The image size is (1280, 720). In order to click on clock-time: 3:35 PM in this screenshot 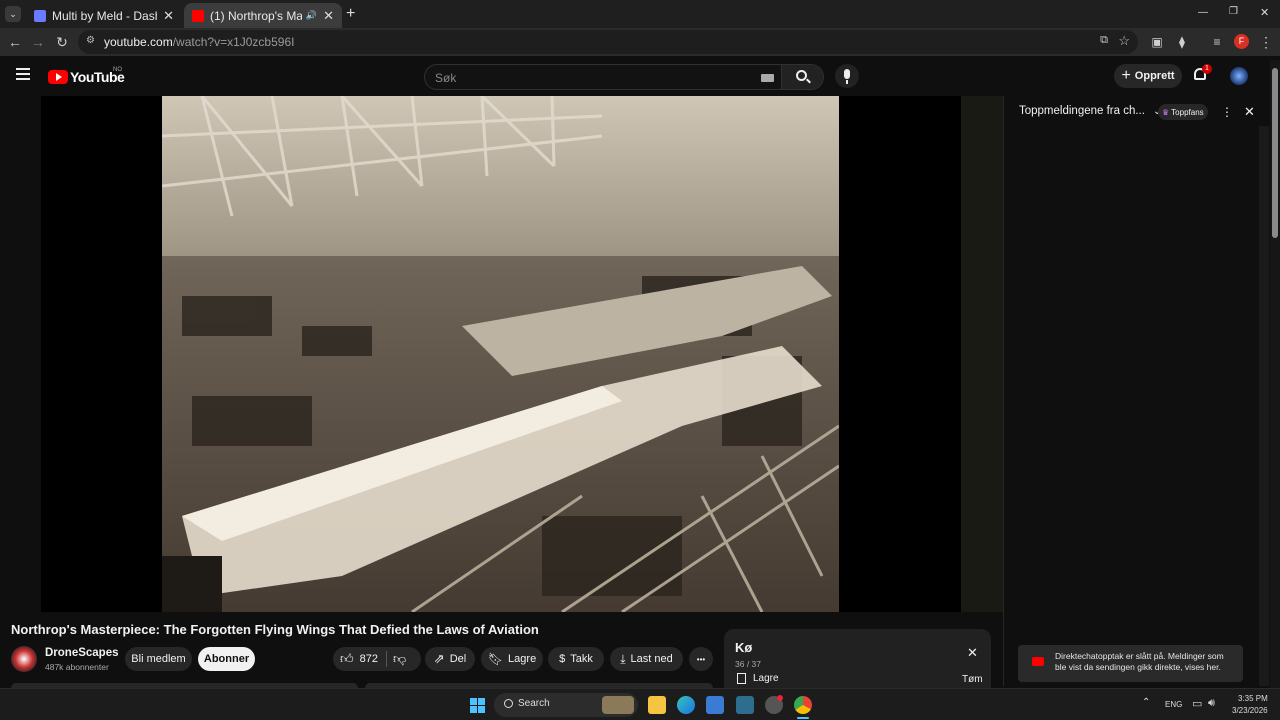, I will do `click(1253, 698)`.